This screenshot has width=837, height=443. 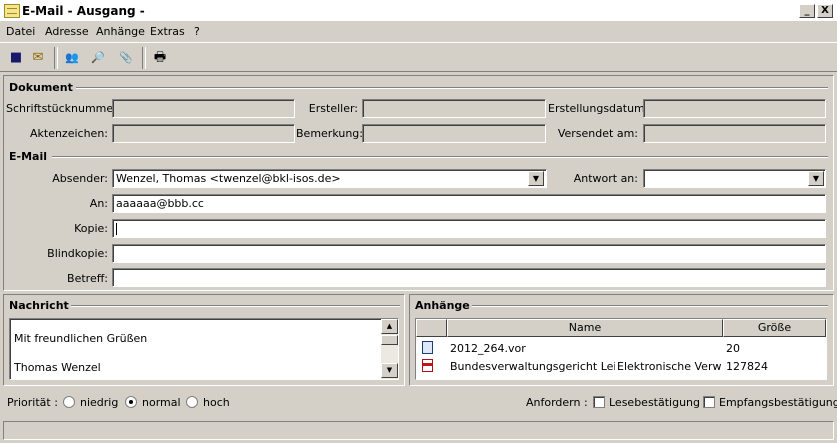 What do you see at coordinates (778, 402) in the screenshot?
I see `empfangsbestaetigung-label: Empfangsbestätigung` at bounding box center [778, 402].